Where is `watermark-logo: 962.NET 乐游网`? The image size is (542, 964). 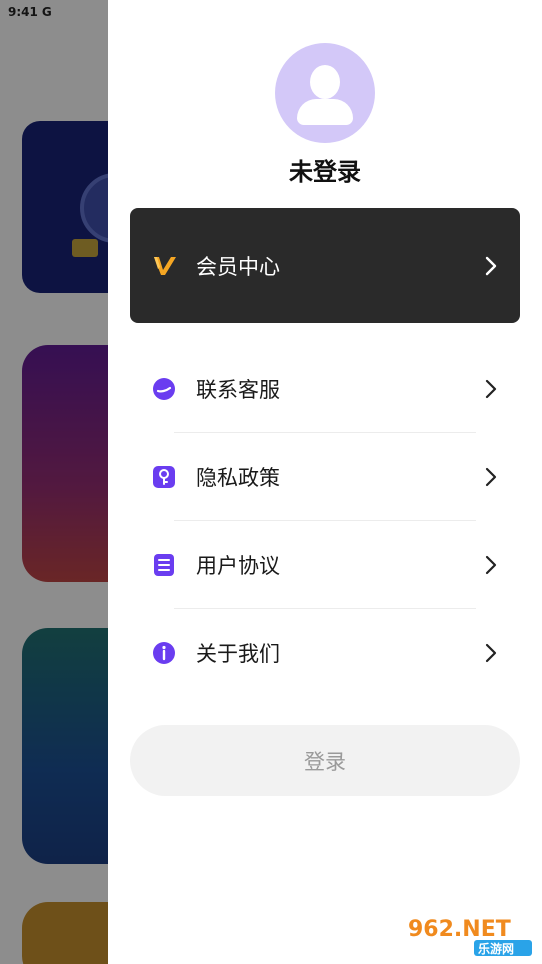 watermark-logo: 962.NET 乐游网 is located at coordinates (470, 936).